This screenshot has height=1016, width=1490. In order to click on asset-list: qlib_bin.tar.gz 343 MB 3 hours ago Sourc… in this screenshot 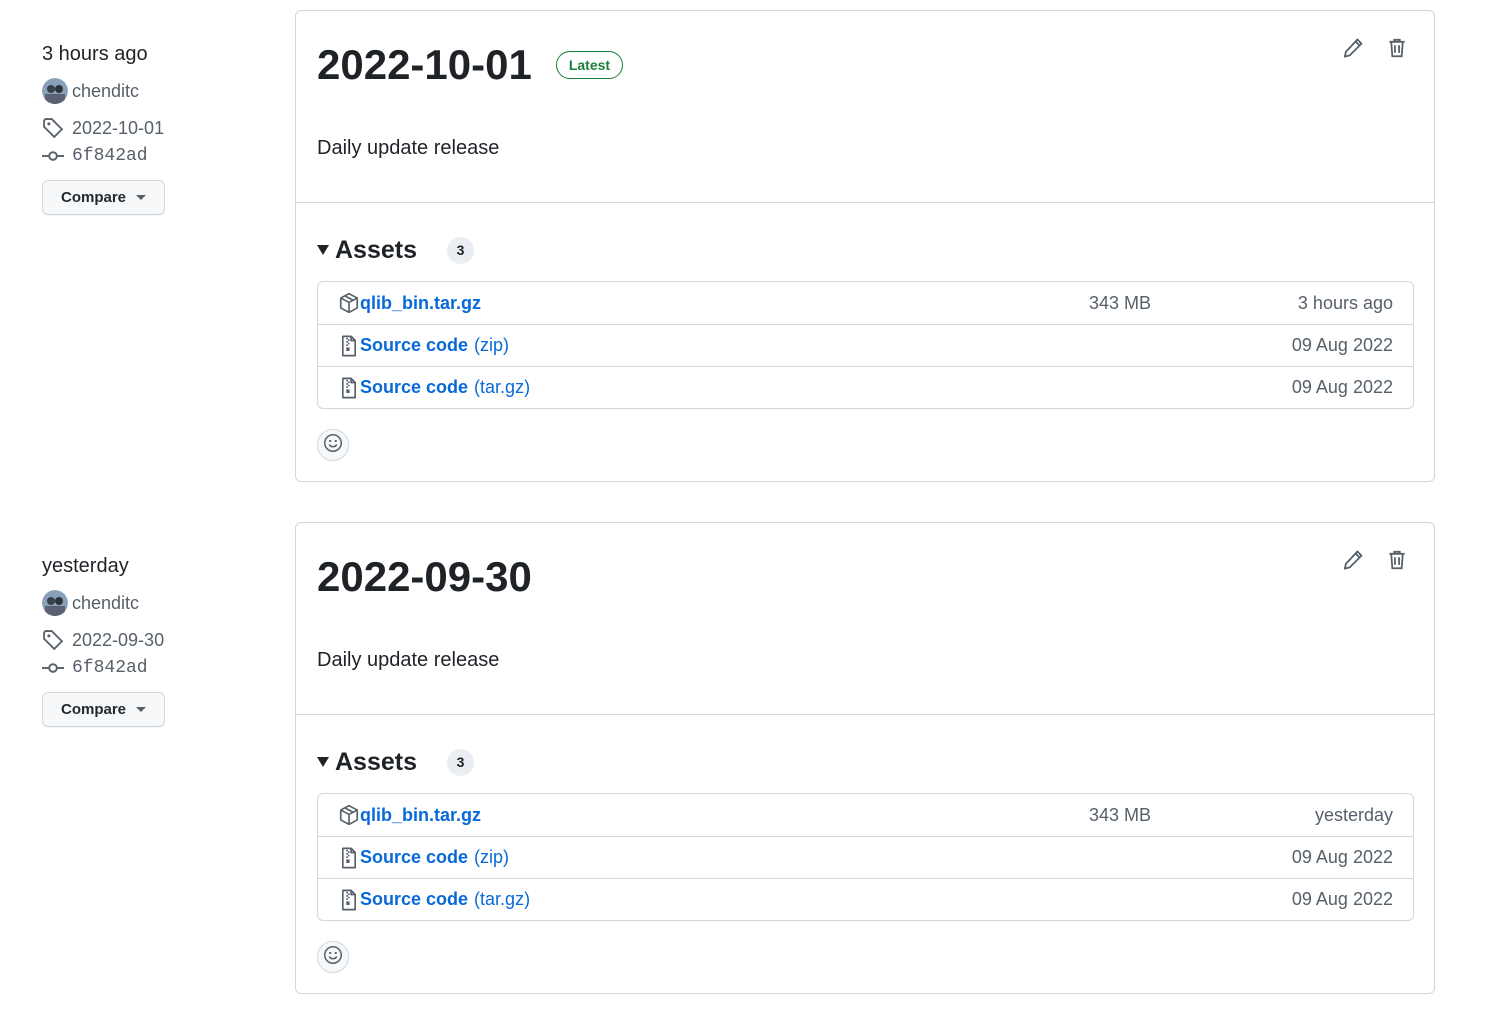, I will do `click(865, 345)`.